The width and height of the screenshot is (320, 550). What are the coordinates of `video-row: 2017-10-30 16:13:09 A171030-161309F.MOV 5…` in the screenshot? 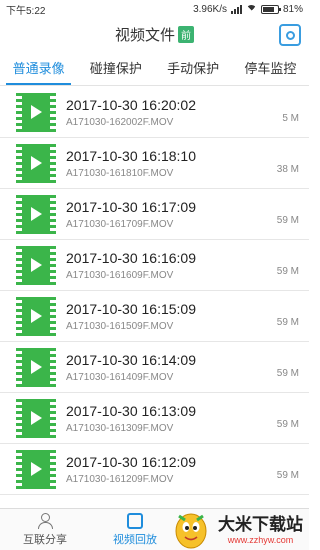 It's located at (154, 418).